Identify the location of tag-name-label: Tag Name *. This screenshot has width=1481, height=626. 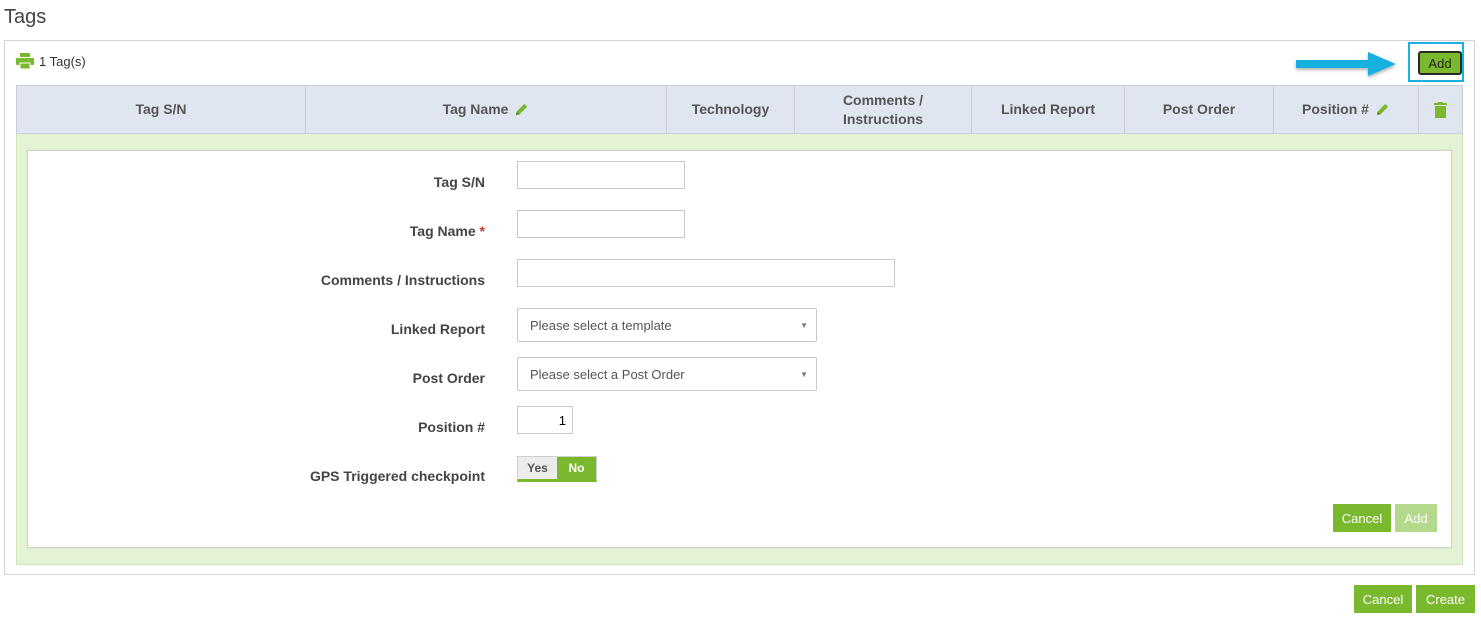
(447, 231).